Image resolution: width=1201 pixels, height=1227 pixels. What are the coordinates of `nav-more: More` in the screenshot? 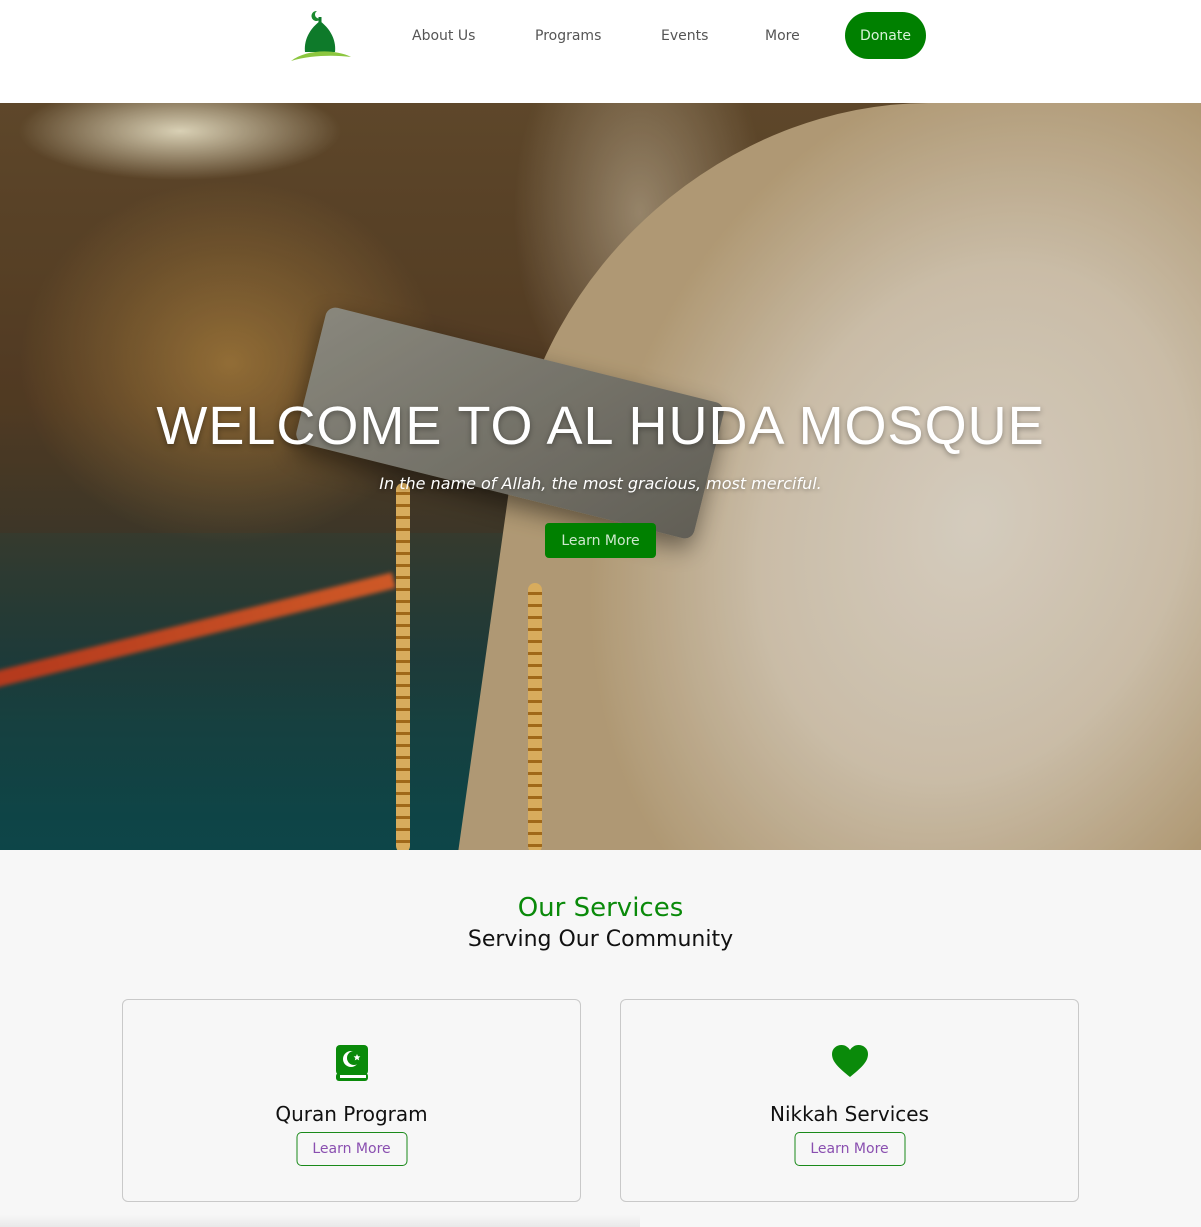 It's located at (782, 36).